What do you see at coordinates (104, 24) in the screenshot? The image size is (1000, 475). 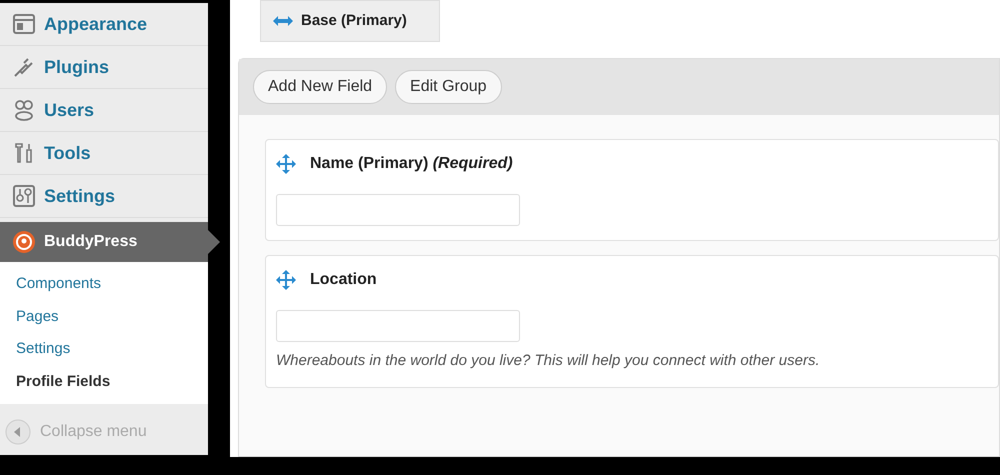 I see `menu-item: Appearance` at bounding box center [104, 24].